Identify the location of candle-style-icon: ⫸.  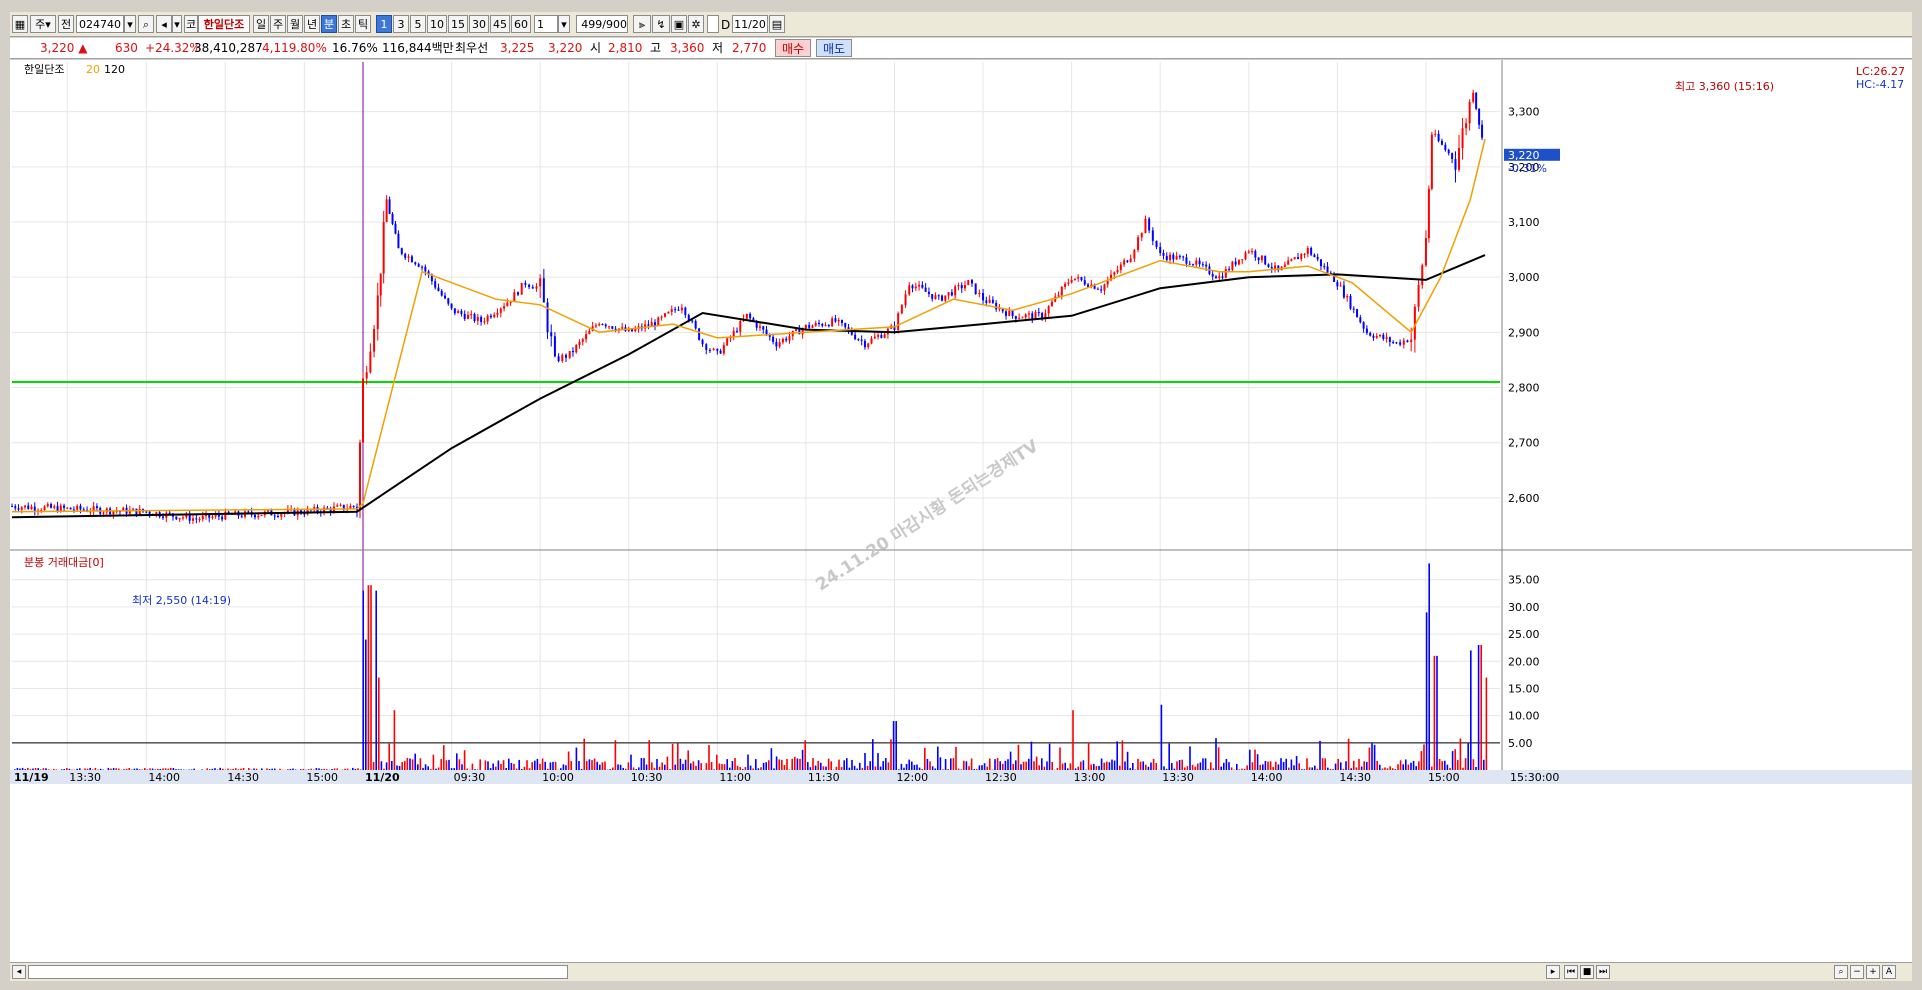
(642, 24).